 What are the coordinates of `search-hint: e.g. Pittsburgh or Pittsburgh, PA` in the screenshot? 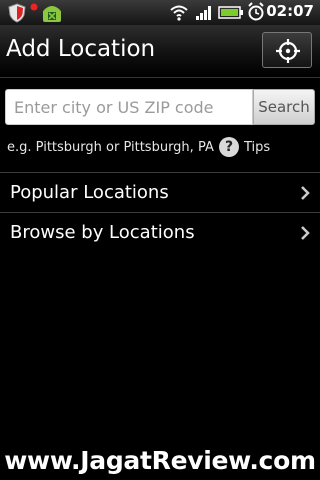 It's located at (110, 147).